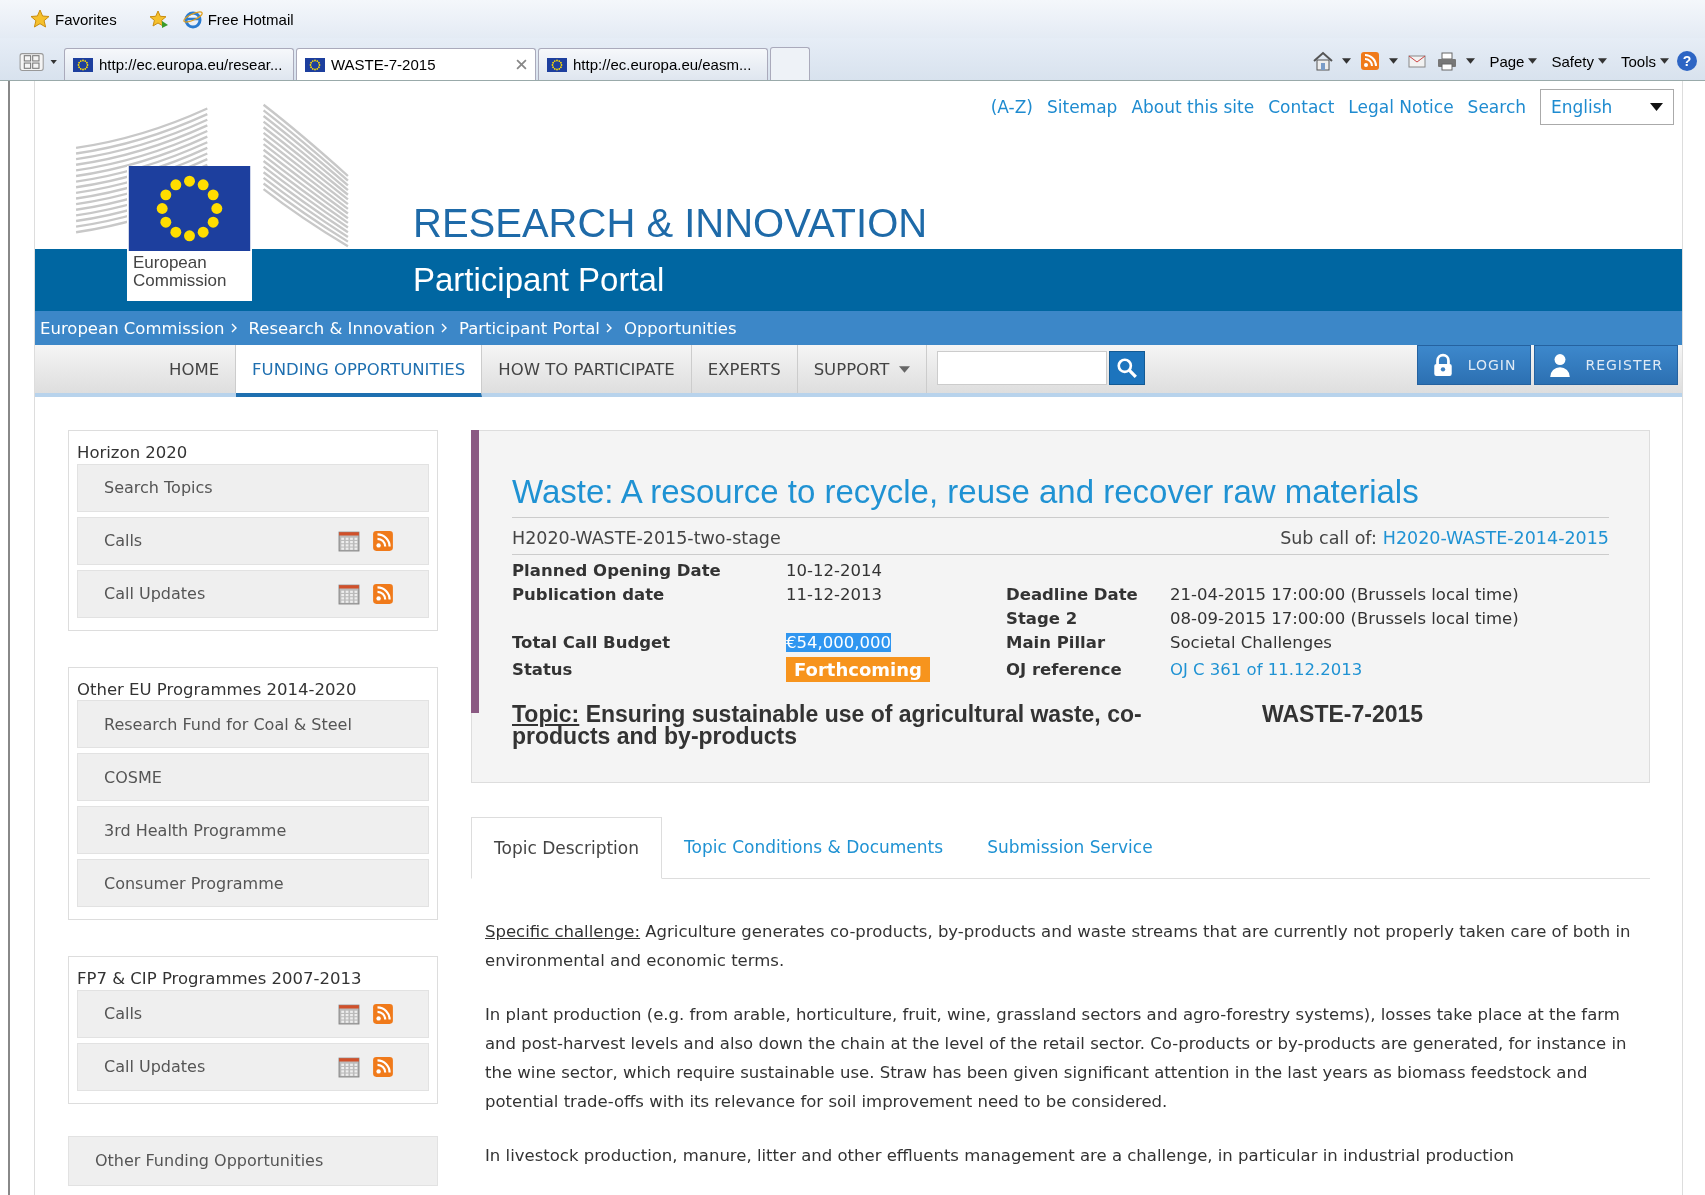 This screenshot has width=1705, height=1195. Describe the element at coordinates (1301, 107) in the screenshot. I see `utility-link: Contact` at that location.